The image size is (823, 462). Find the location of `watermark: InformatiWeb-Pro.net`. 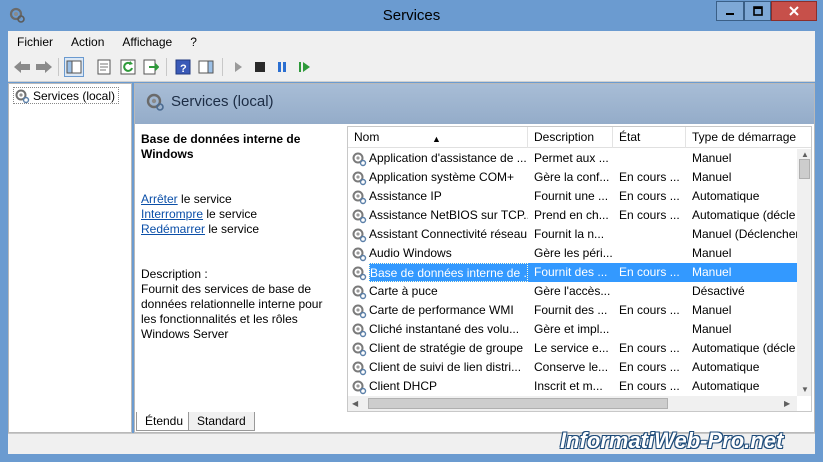

watermark: InformatiWeb-Pro.net is located at coordinates (672, 440).